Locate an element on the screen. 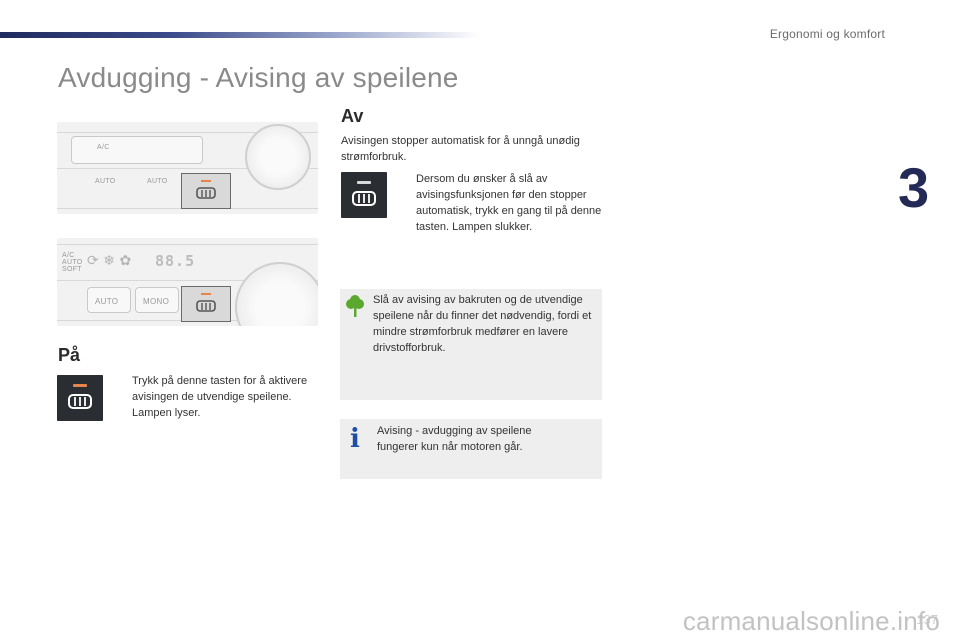 This screenshot has height=640, width=960. mono-button-label: MONO is located at coordinates (156, 301).